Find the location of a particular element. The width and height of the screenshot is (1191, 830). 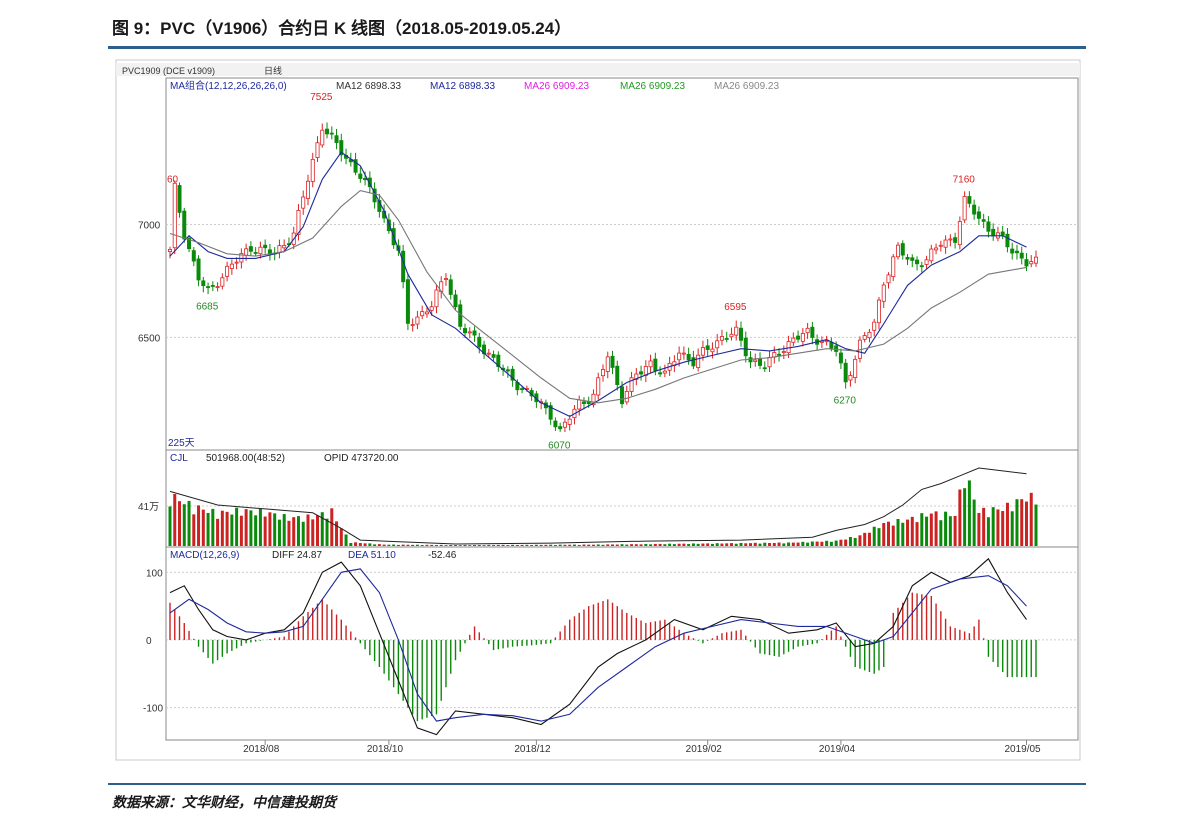

bar-count-label: 225天 is located at coordinates (181, 443).